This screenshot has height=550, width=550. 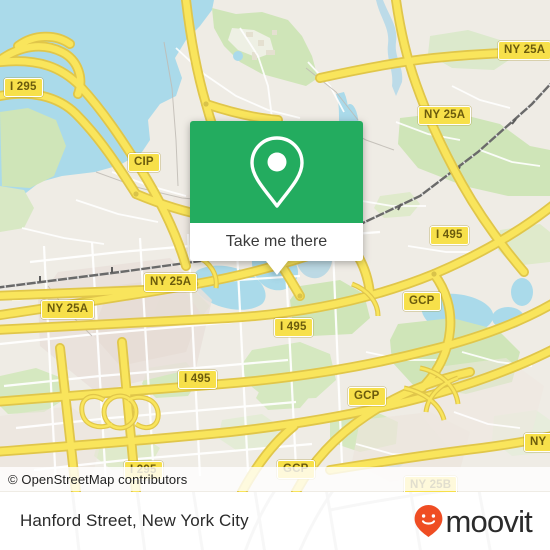 What do you see at coordinates (429, 521) in the screenshot?
I see `moovit-smiley-pin-icon` at bounding box center [429, 521].